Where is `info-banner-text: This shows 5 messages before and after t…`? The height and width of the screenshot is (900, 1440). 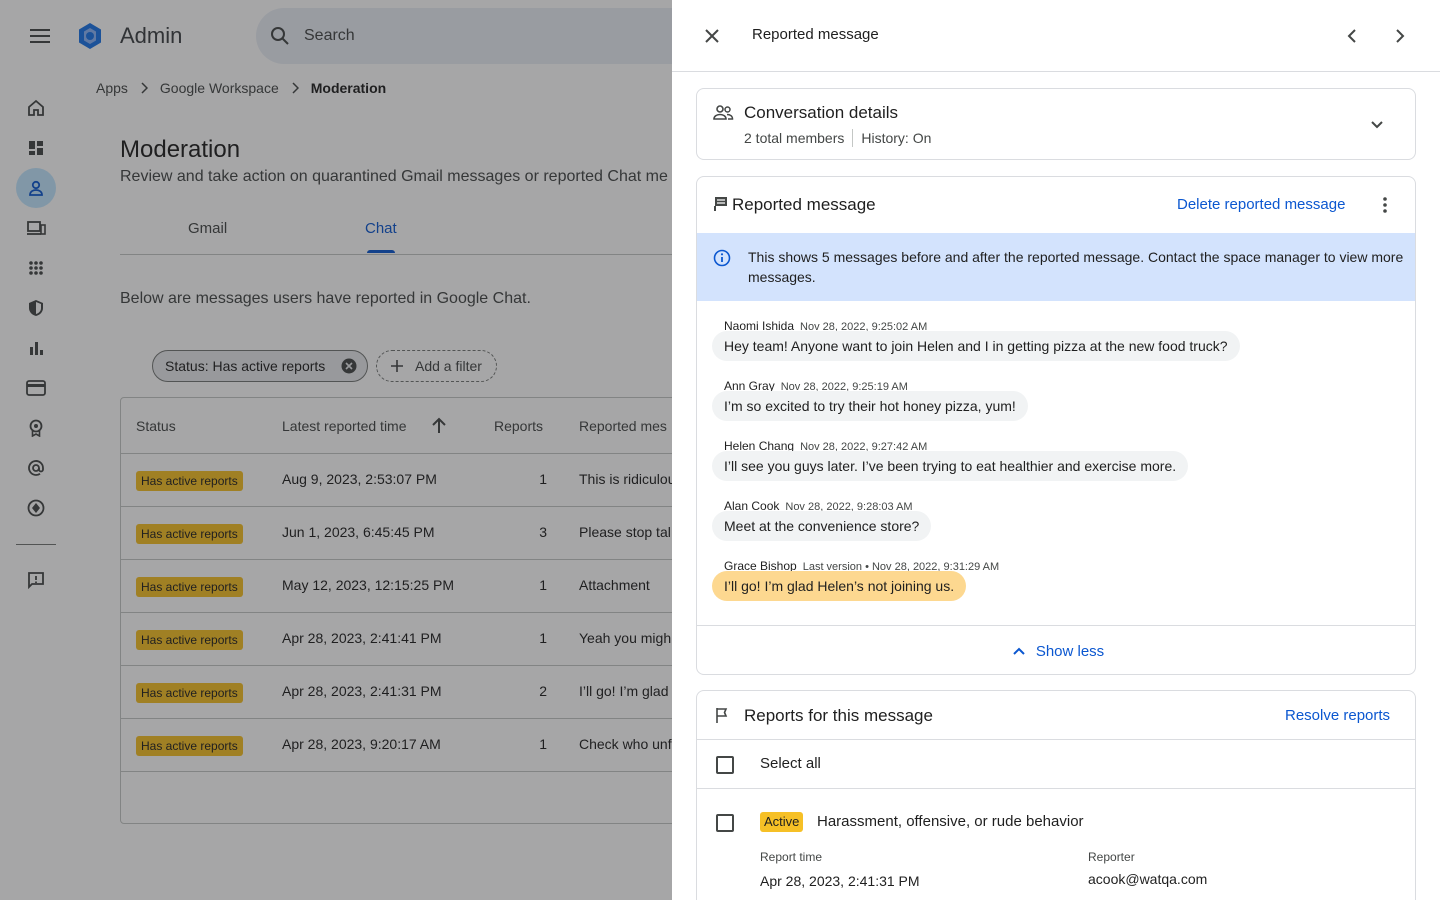 info-banner-text: This shows 5 messages before and after t… is located at coordinates (1076, 267).